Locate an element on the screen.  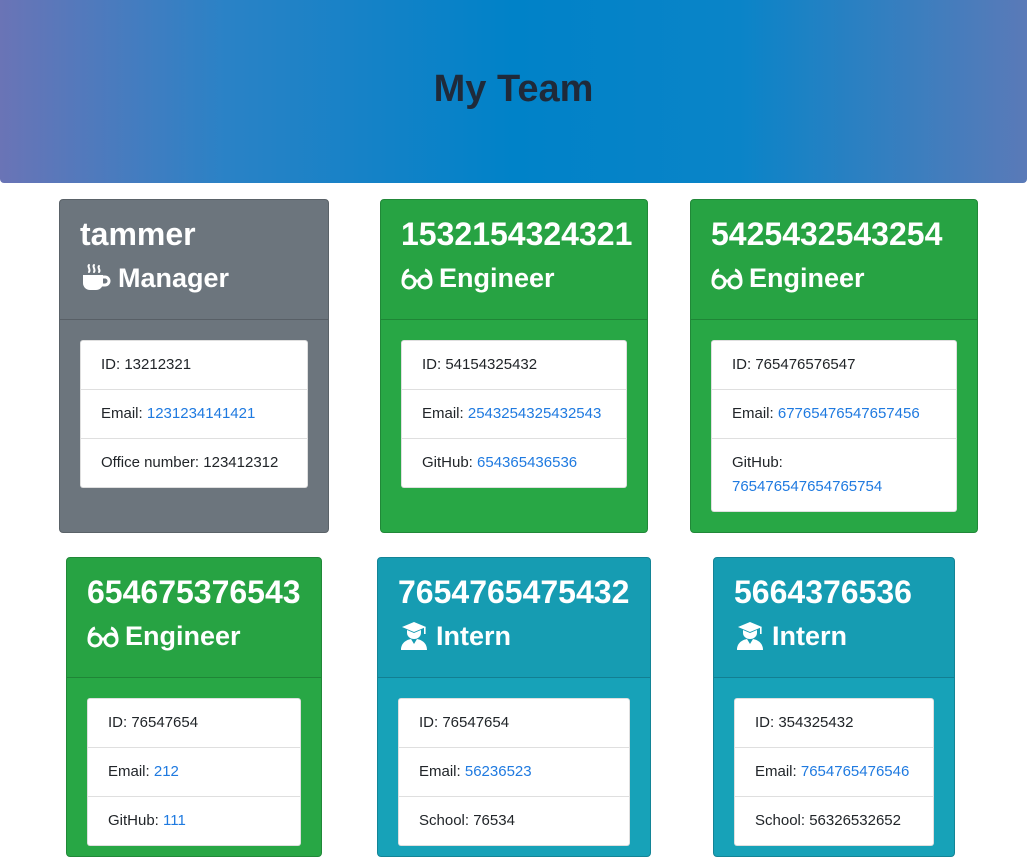
card-header: 1532154324321 Engineer is located at coordinates (514, 260).